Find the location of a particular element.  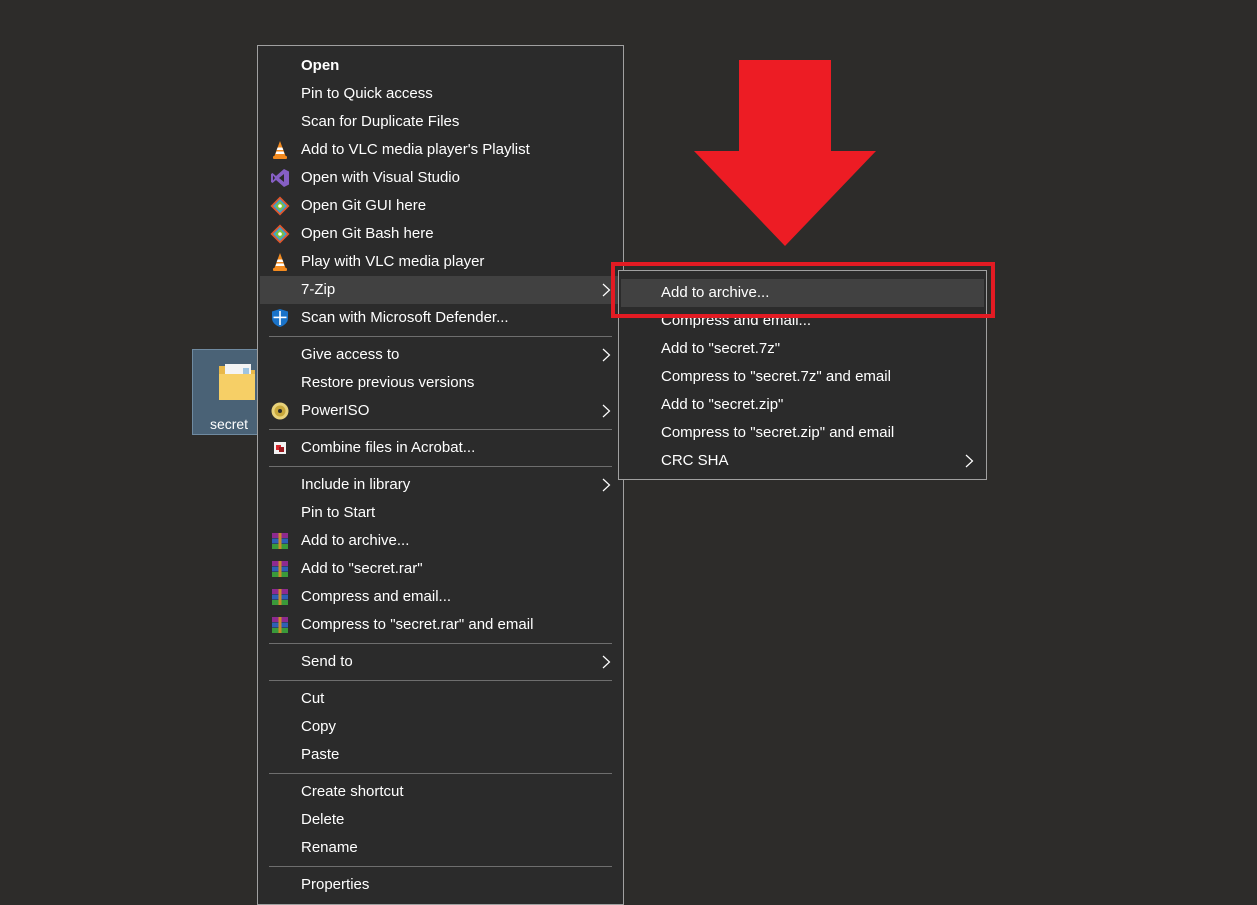

submenu-item-add-7z: Add to "secret.7z" is located at coordinates (802, 349).